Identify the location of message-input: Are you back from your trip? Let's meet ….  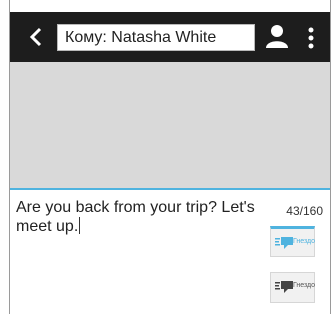
(147, 217).